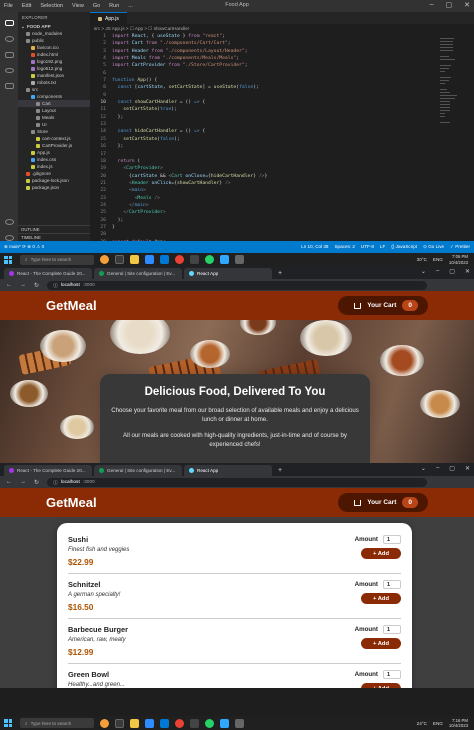 The width and height of the screenshot is (474, 730). Describe the element at coordinates (282, 183) in the screenshot. I see `code-line: 21 <Header onClick={showCartHandler} />` at that location.